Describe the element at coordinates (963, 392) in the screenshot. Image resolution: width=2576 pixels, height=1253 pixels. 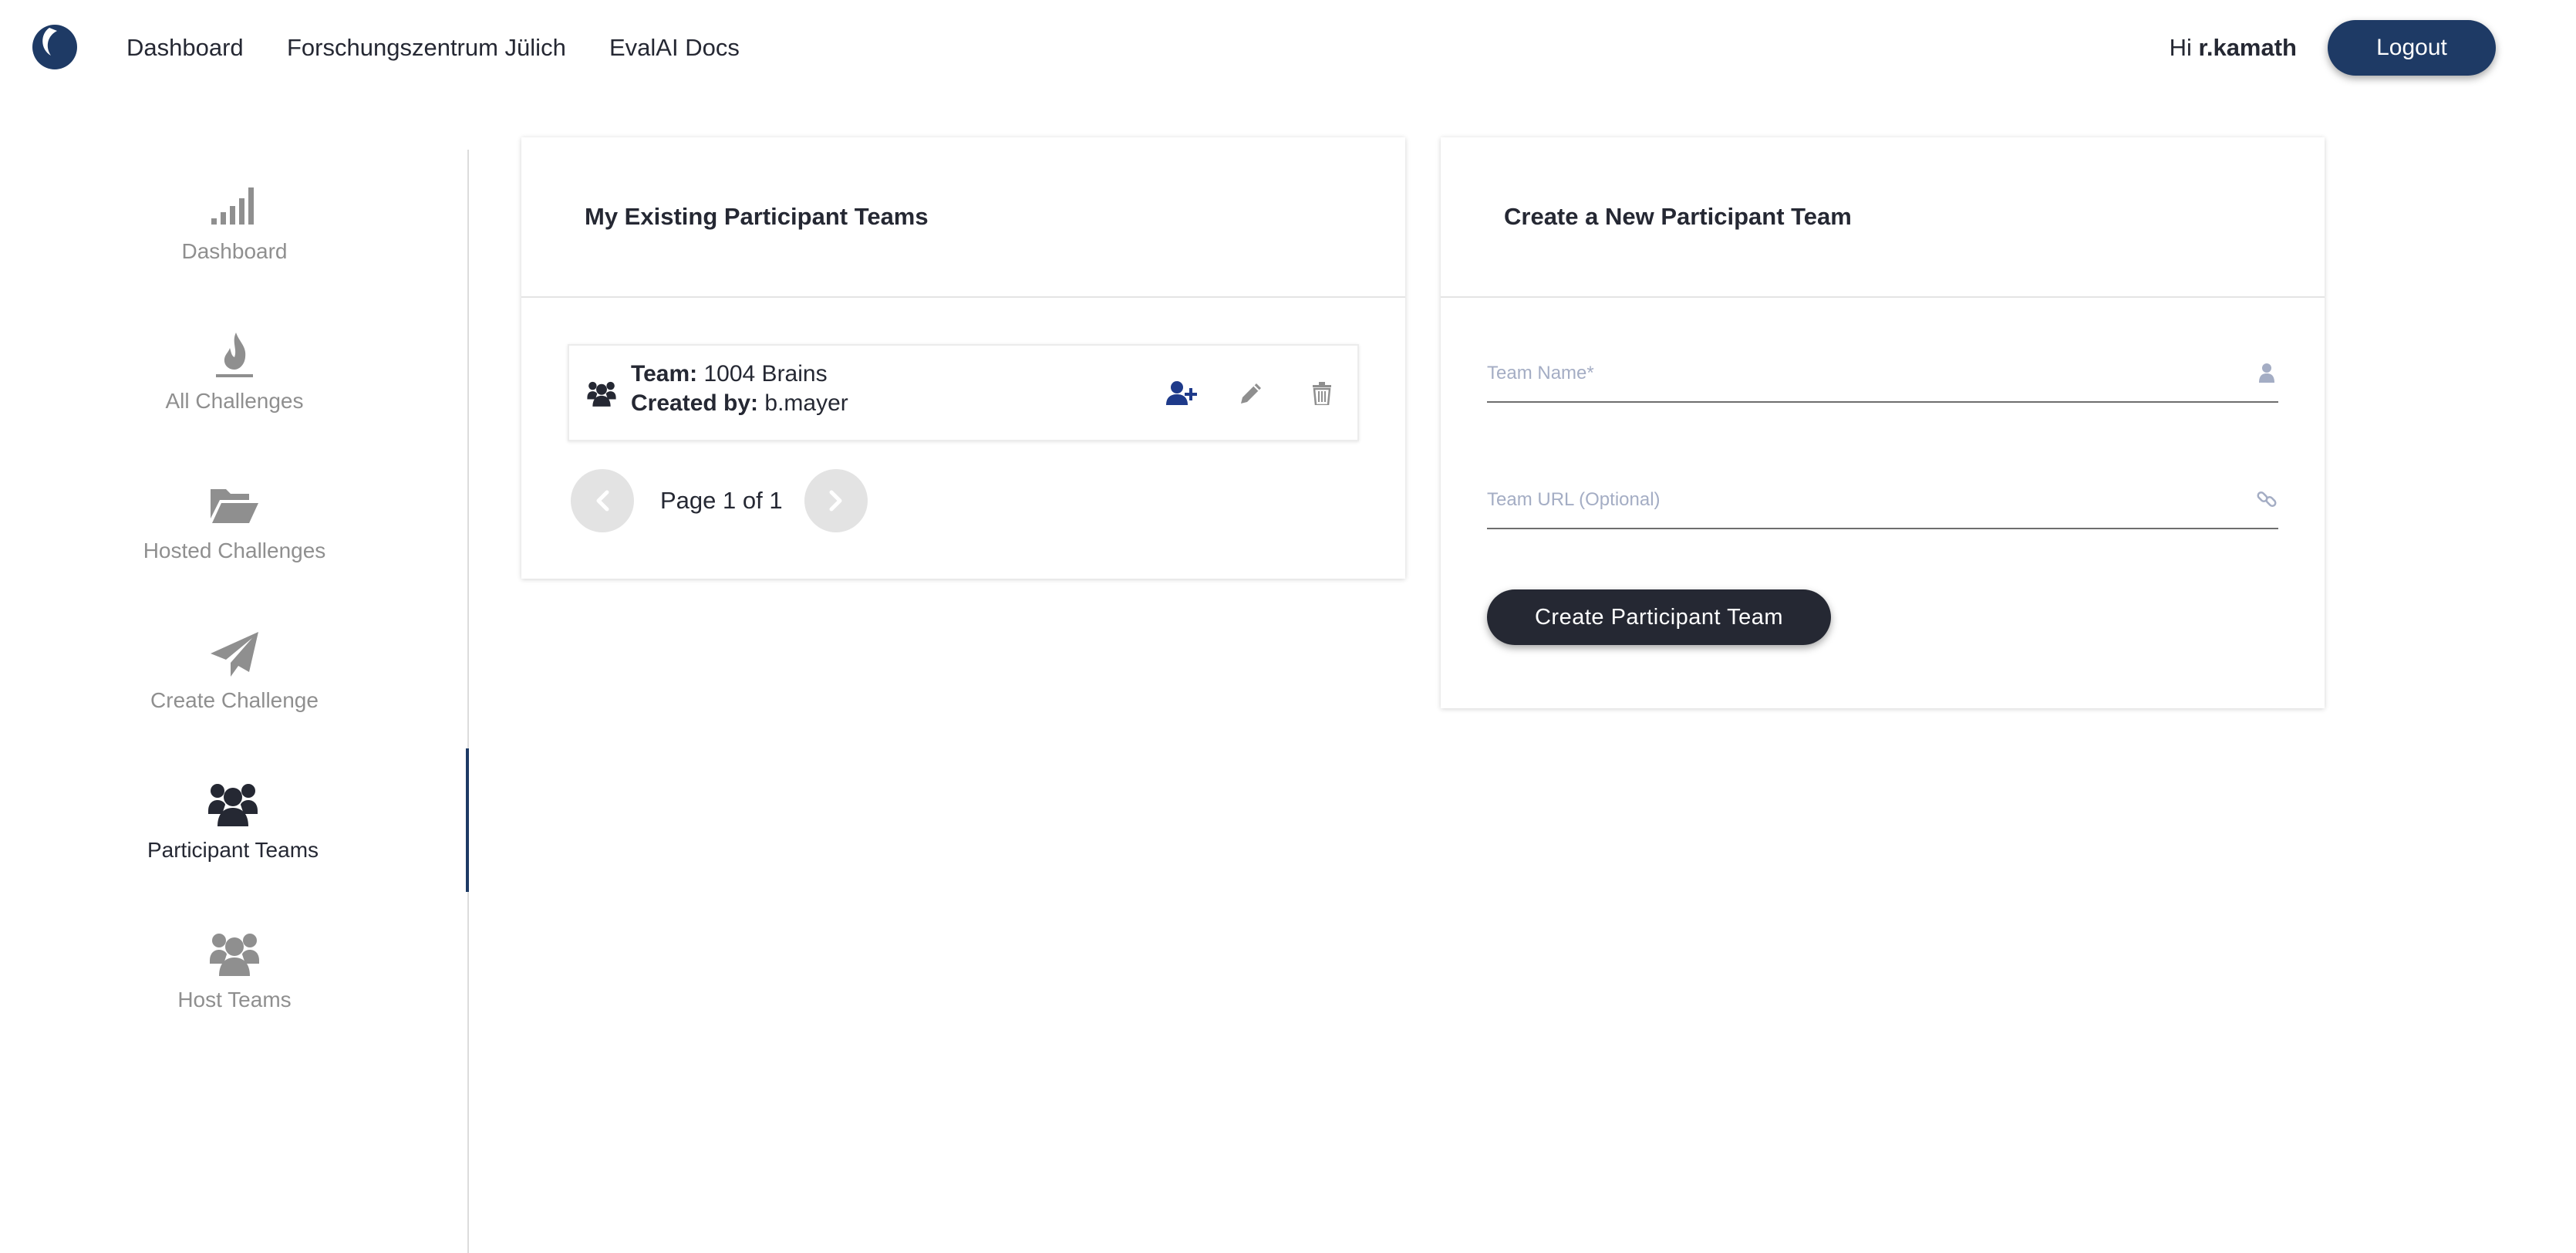
I see `team-row: Team: 1004 Brains Created by: b.mayer` at that location.